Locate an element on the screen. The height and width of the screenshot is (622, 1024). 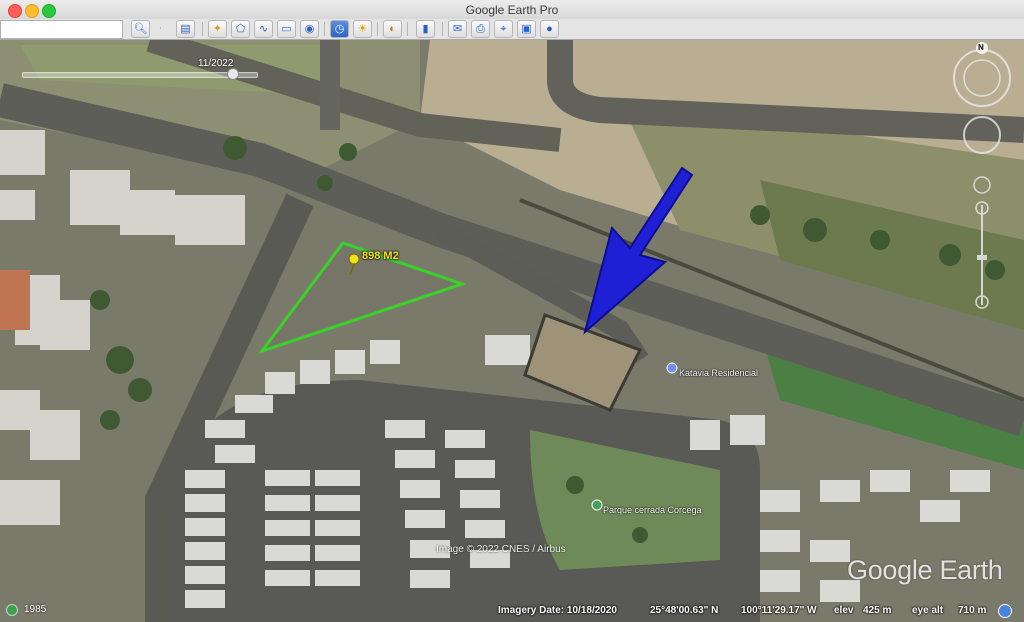
polygon-icon: ⬠ is located at coordinates (240, 29).